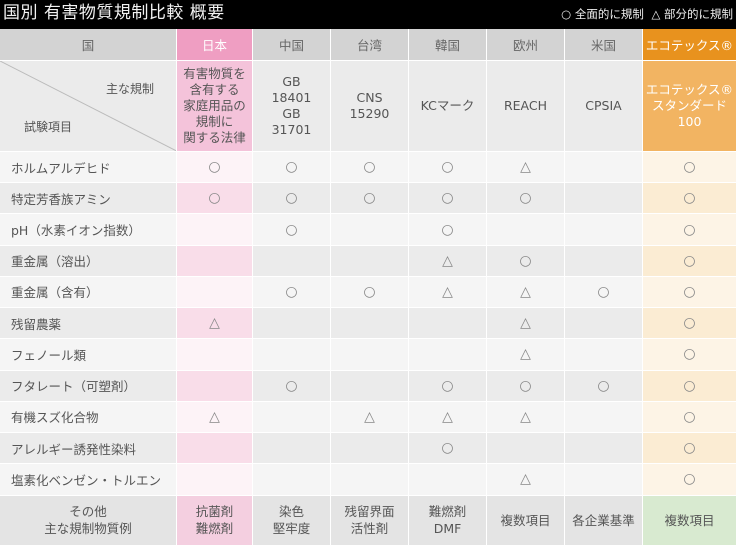 This screenshot has height=545, width=736. I want to click on other-substances-label: その他 主な規制物質例, so click(88, 519).